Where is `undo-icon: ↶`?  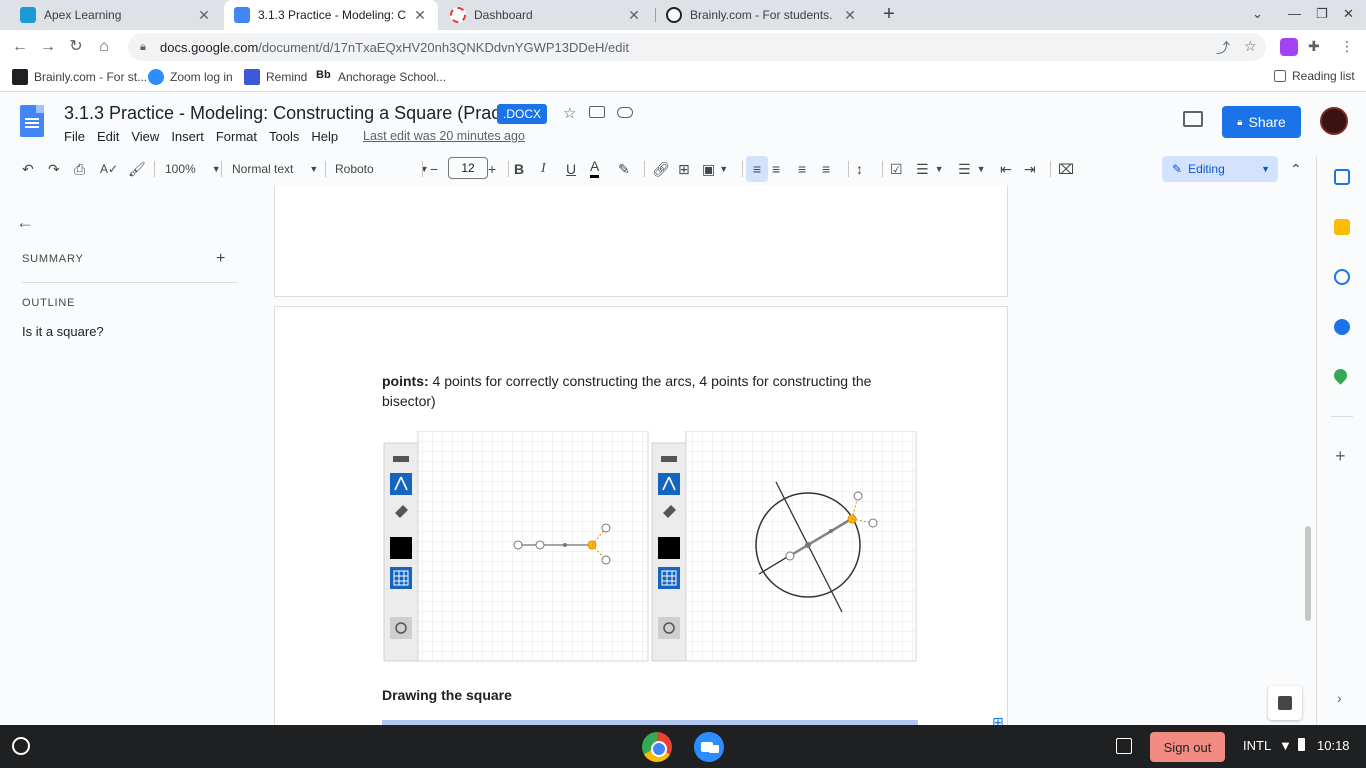 undo-icon: ↶ is located at coordinates (28, 169).